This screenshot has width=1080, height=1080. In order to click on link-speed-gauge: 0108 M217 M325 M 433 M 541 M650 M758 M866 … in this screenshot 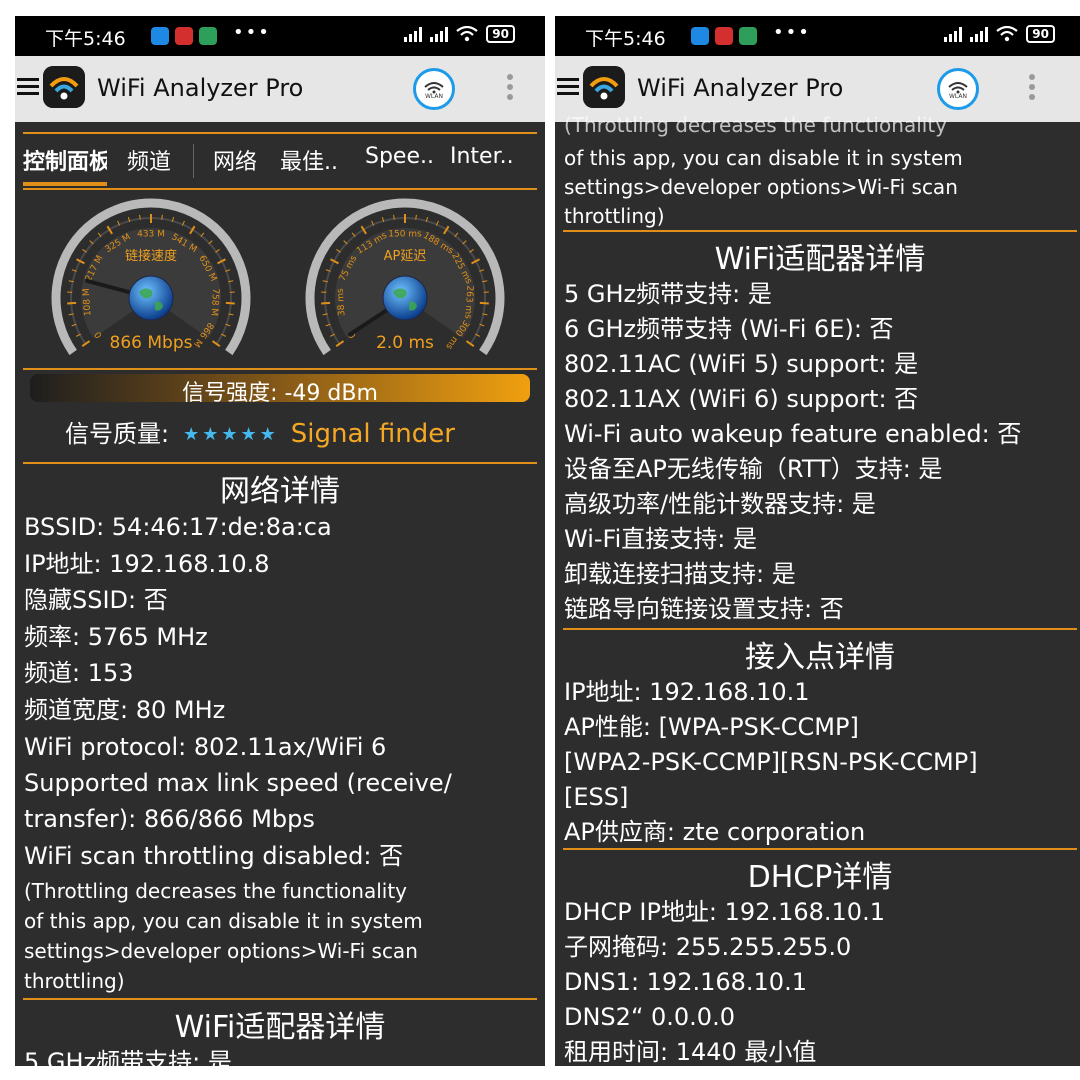, I will do `click(151, 277)`.